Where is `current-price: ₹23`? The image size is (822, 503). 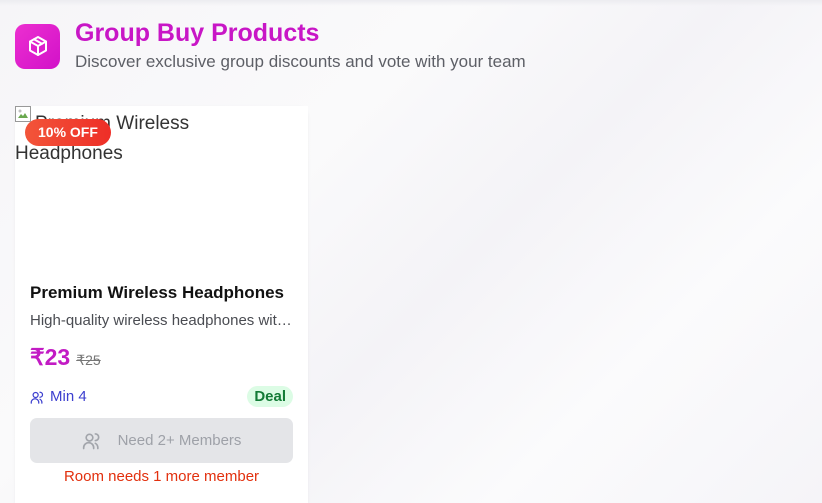
current-price: ₹23 is located at coordinates (50, 357).